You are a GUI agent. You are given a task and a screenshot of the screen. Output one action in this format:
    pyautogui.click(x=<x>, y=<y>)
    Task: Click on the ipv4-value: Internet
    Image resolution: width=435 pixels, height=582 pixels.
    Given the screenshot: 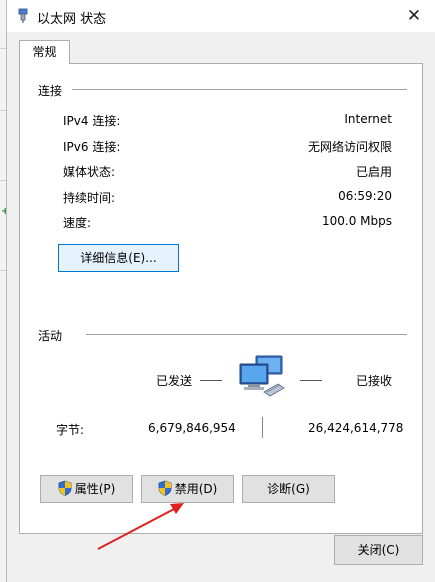 What is the action you would take?
    pyautogui.click(x=368, y=119)
    